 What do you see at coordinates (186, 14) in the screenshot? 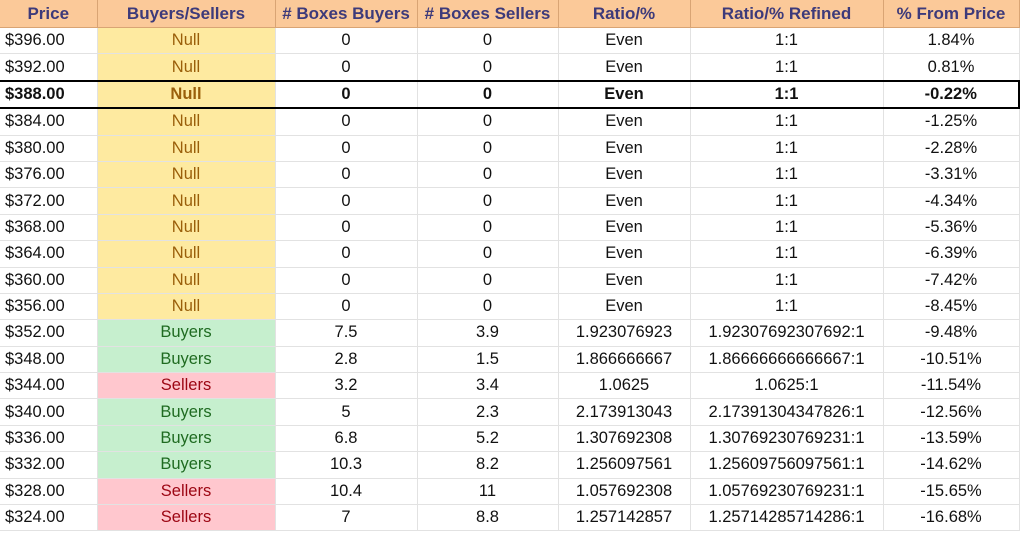
I see `header-buyers-sellers: Buyers/Sellers` at bounding box center [186, 14].